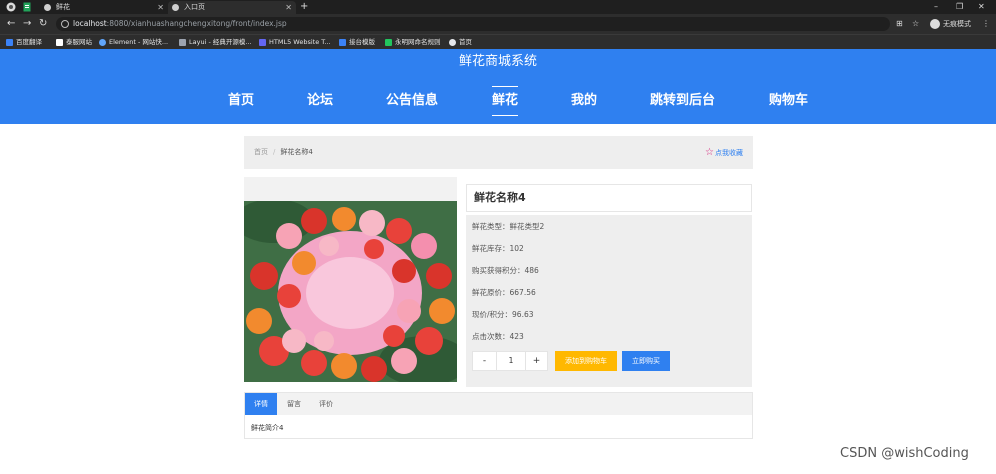 Image resolution: width=996 pixels, height=474 pixels. I want to click on tabs-header: 详情 留言 评价, so click(498, 404).